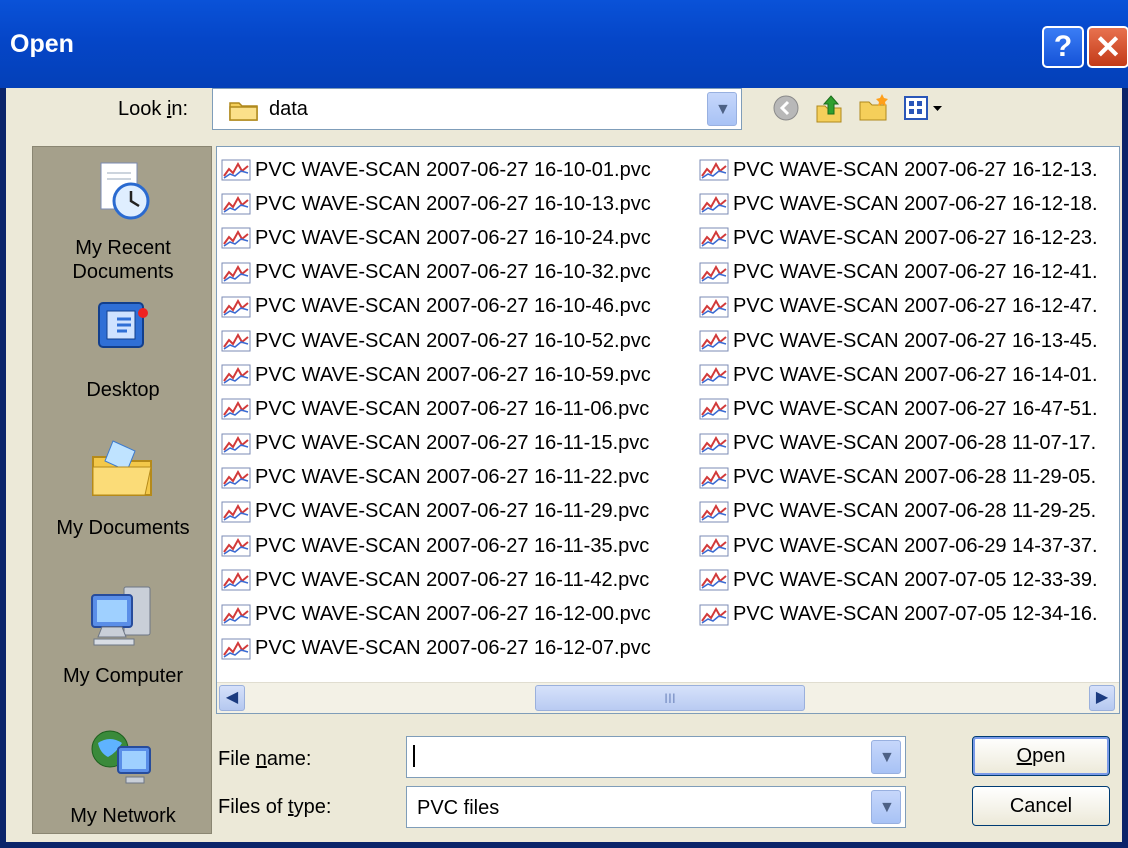  I want to click on horizontal-scrollbar: ◀ III ▶, so click(668, 697).